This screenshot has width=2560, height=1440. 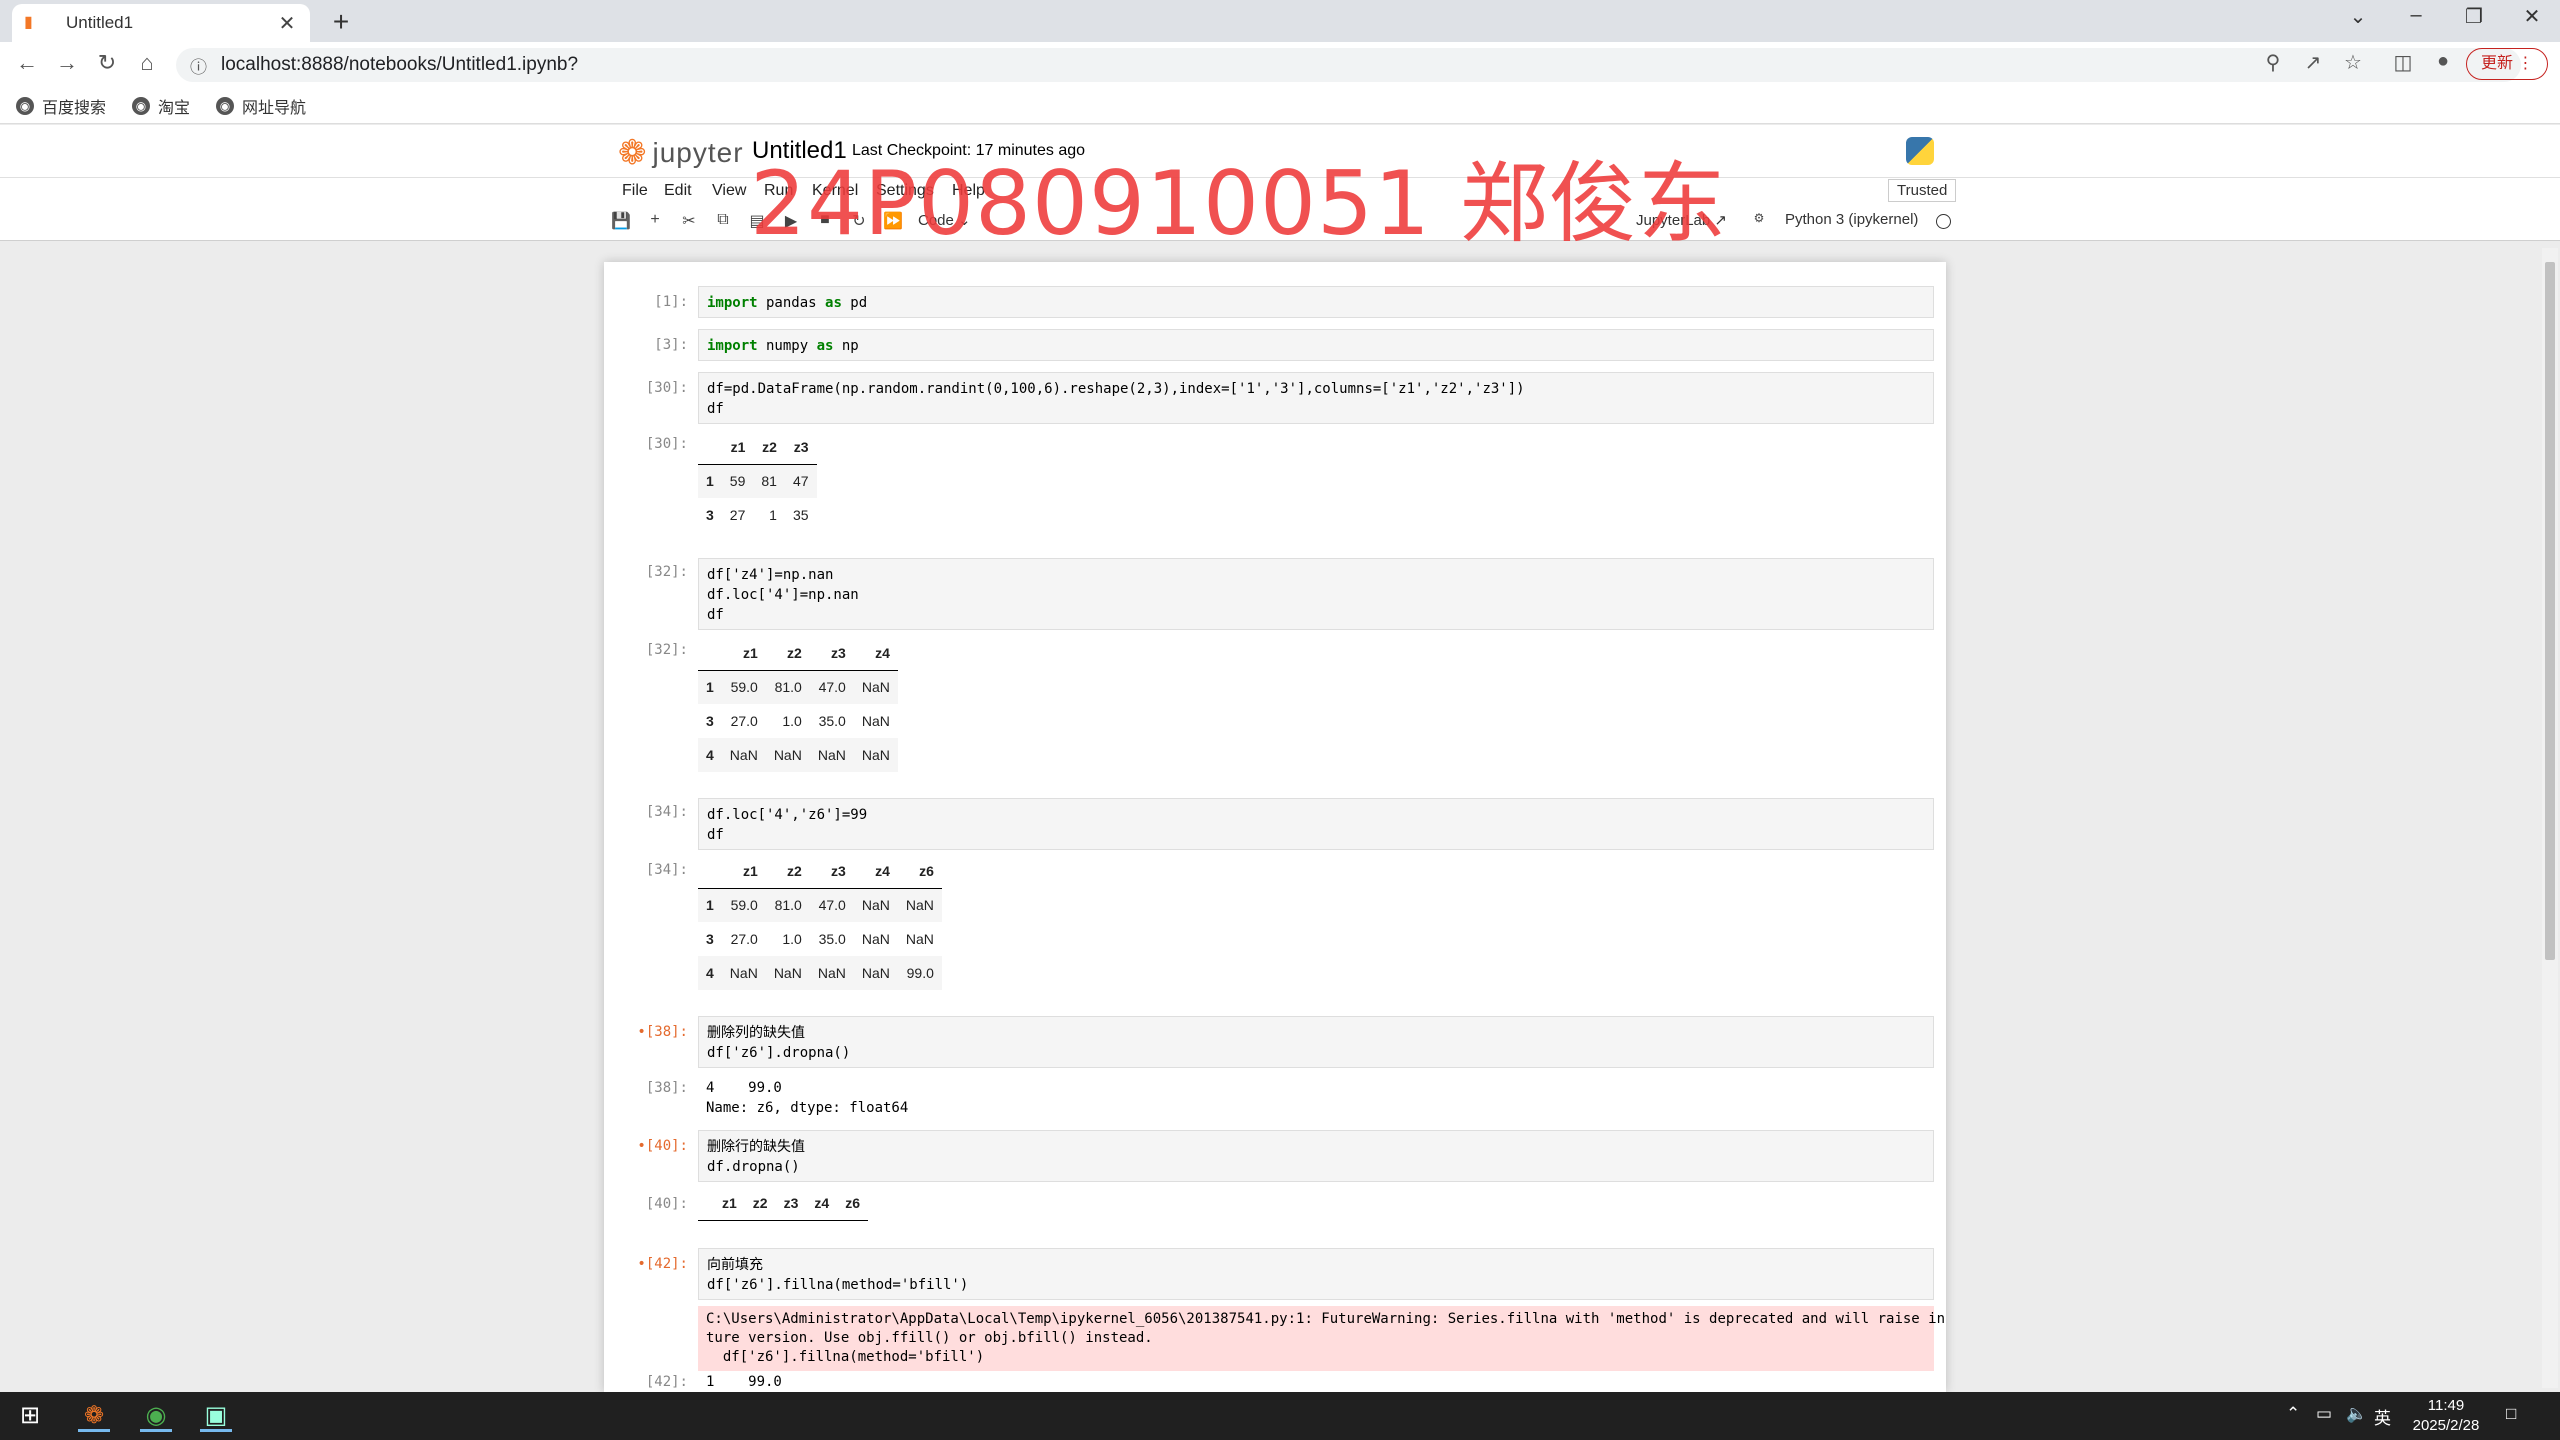 What do you see at coordinates (1920, 151) in the screenshot?
I see `python-logo-icon` at bounding box center [1920, 151].